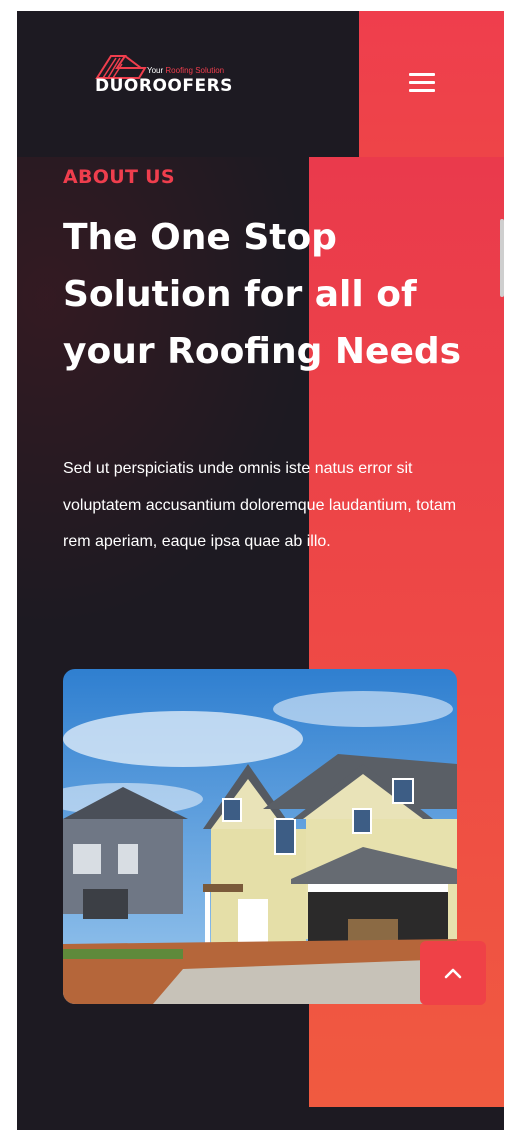 The image size is (510, 1130). I want to click on logo-tagline-accent: Roofing Solution, so click(195, 70).